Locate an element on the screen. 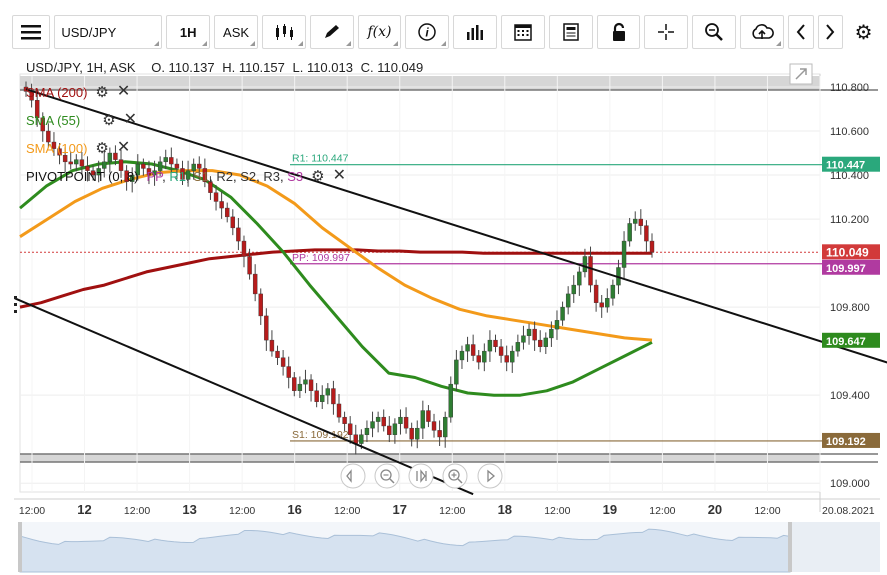  chart-type-button is located at coordinates (283, 32).